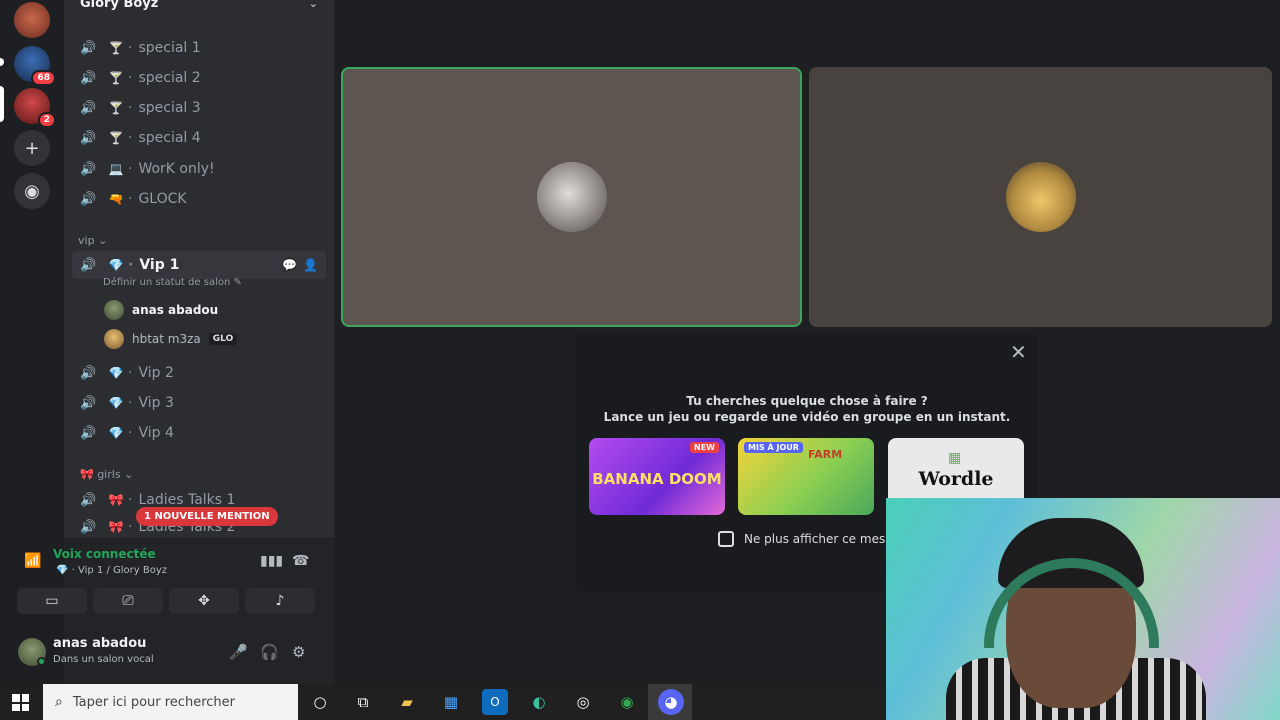  What do you see at coordinates (116, 199) in the screenshot?
I see `channel-emoji: 🔫` at bounding box center [116, 199].